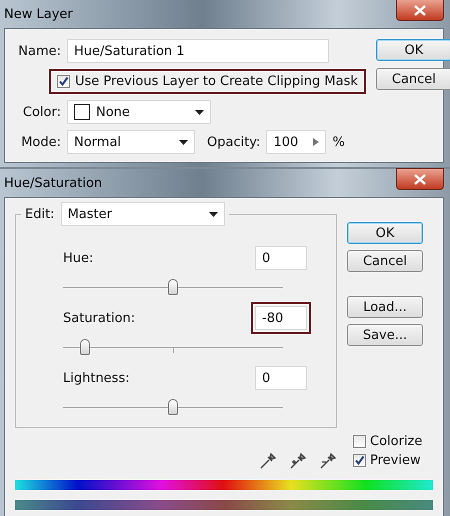 This screenshot has width=450, height=516. I want to click on edit-dropdown: Master, so click(142, 214).